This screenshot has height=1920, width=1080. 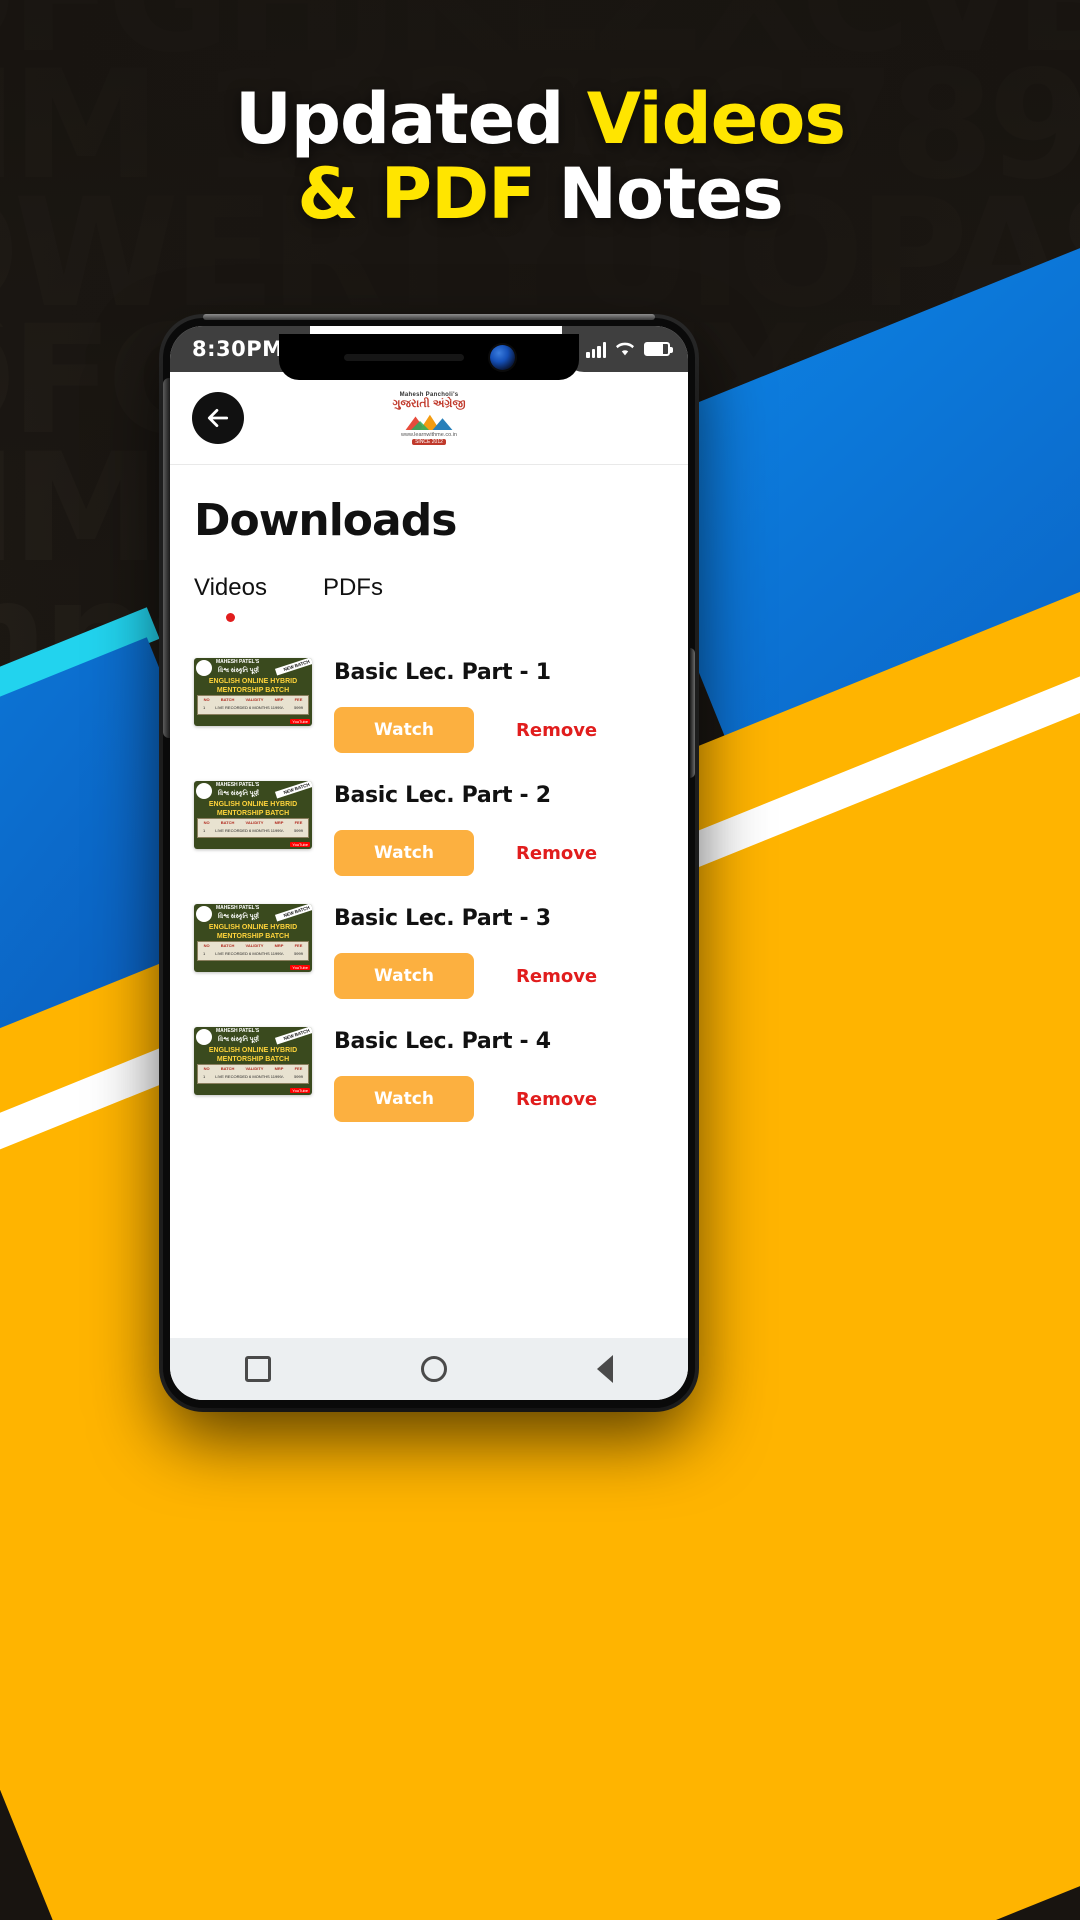 I want to click on headline-pdf-text: & PDF, so click(x=428, y=193).